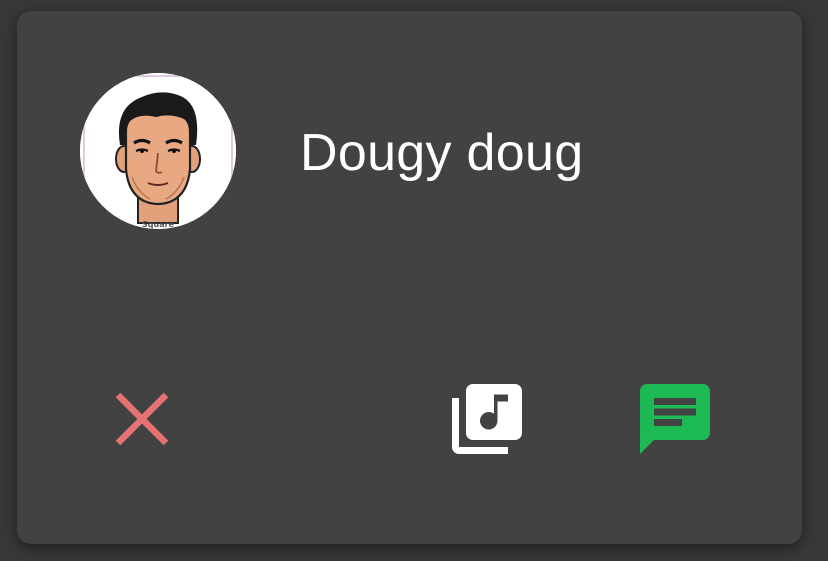 This screenshot has height=561, width=828. I want to click on music-library-button, so click(487, 419).